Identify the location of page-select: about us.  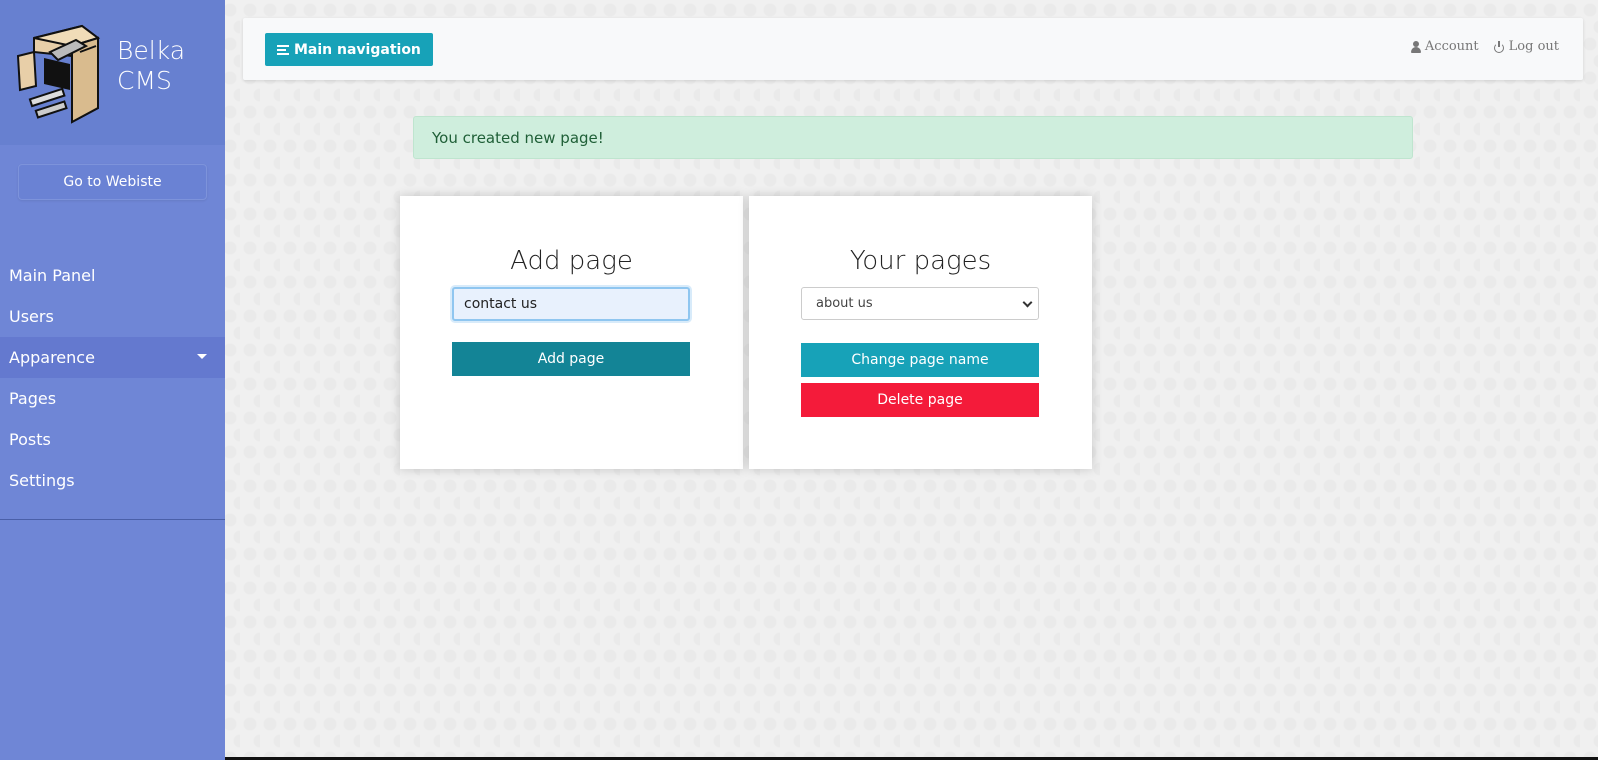
(920, 303).